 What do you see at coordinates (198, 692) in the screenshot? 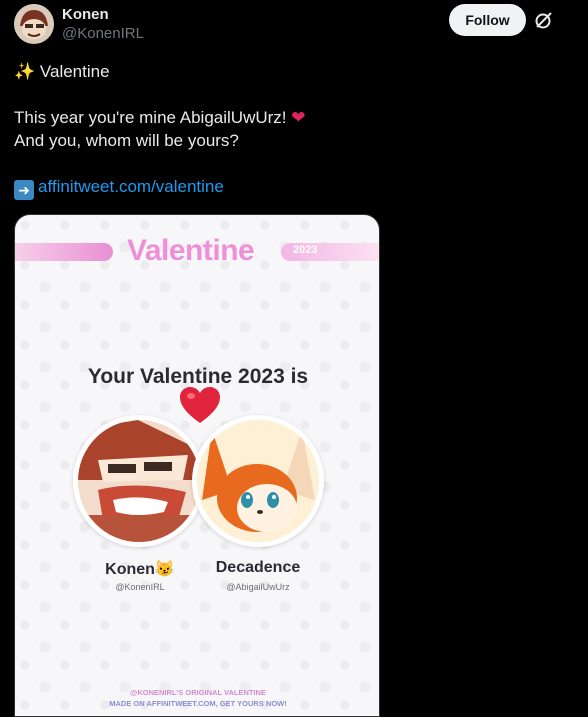
I see `footer-line-1: @KONENIRL'S ORIGINAL VALENTINE` at bounding box center [198, 692].